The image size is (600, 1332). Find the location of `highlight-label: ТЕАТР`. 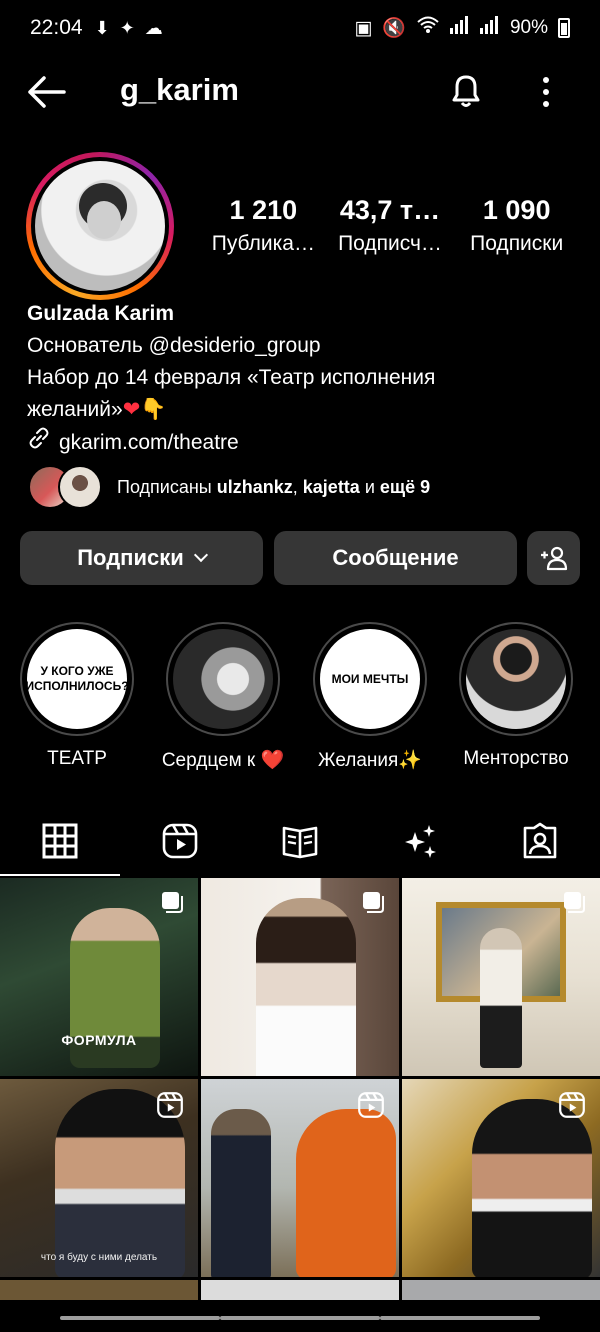

highlight-label: ТЕАТР is located at coordinates (77, 758).